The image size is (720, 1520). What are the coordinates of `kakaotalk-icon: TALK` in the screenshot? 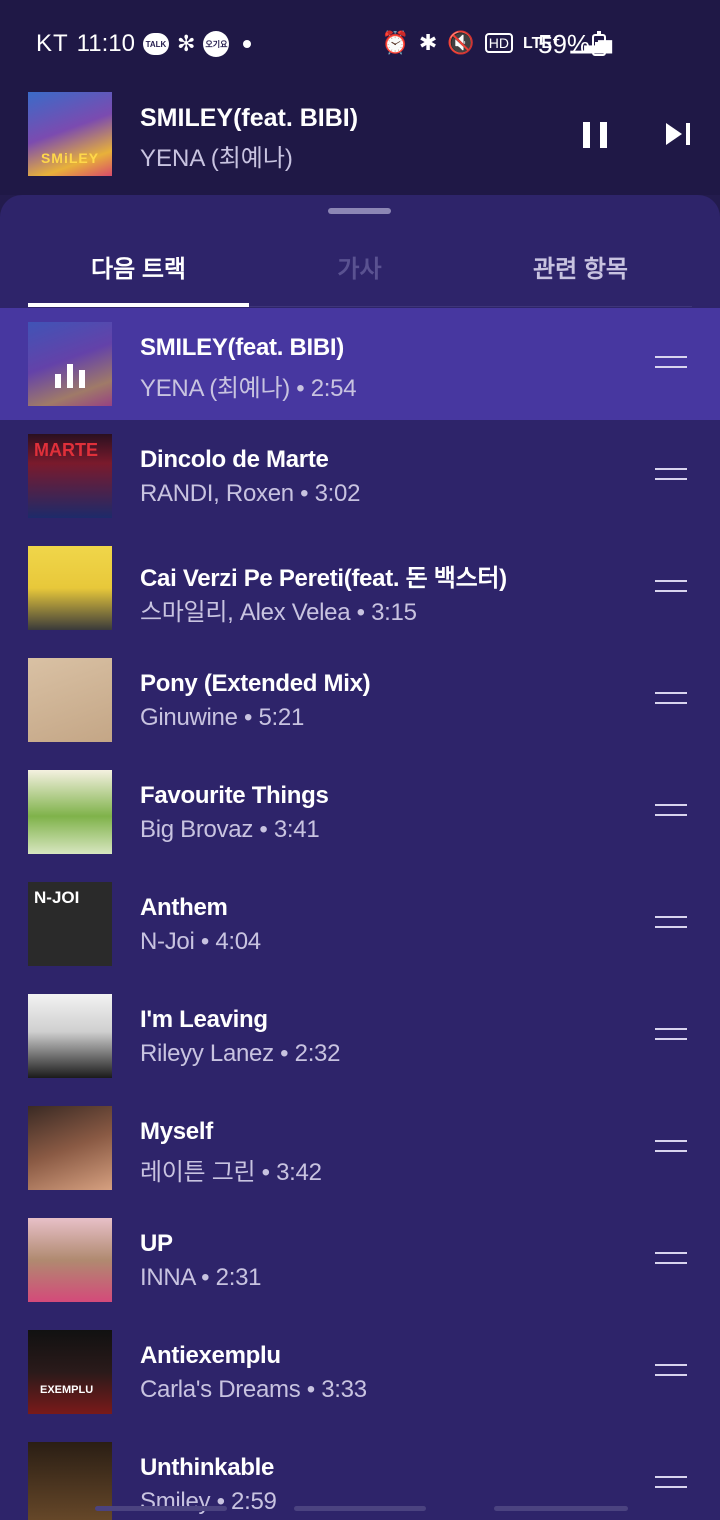 It's located at (155, 44).